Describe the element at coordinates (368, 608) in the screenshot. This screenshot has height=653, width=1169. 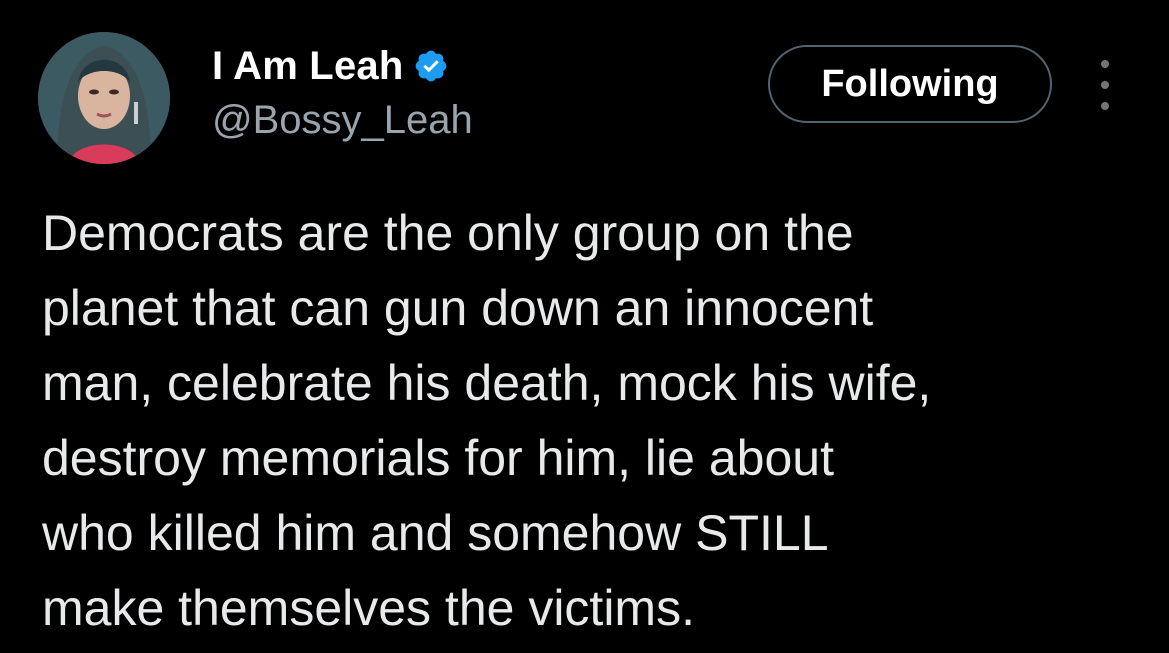
I see `tweet-text-line: make themselves the victims.` at that location.